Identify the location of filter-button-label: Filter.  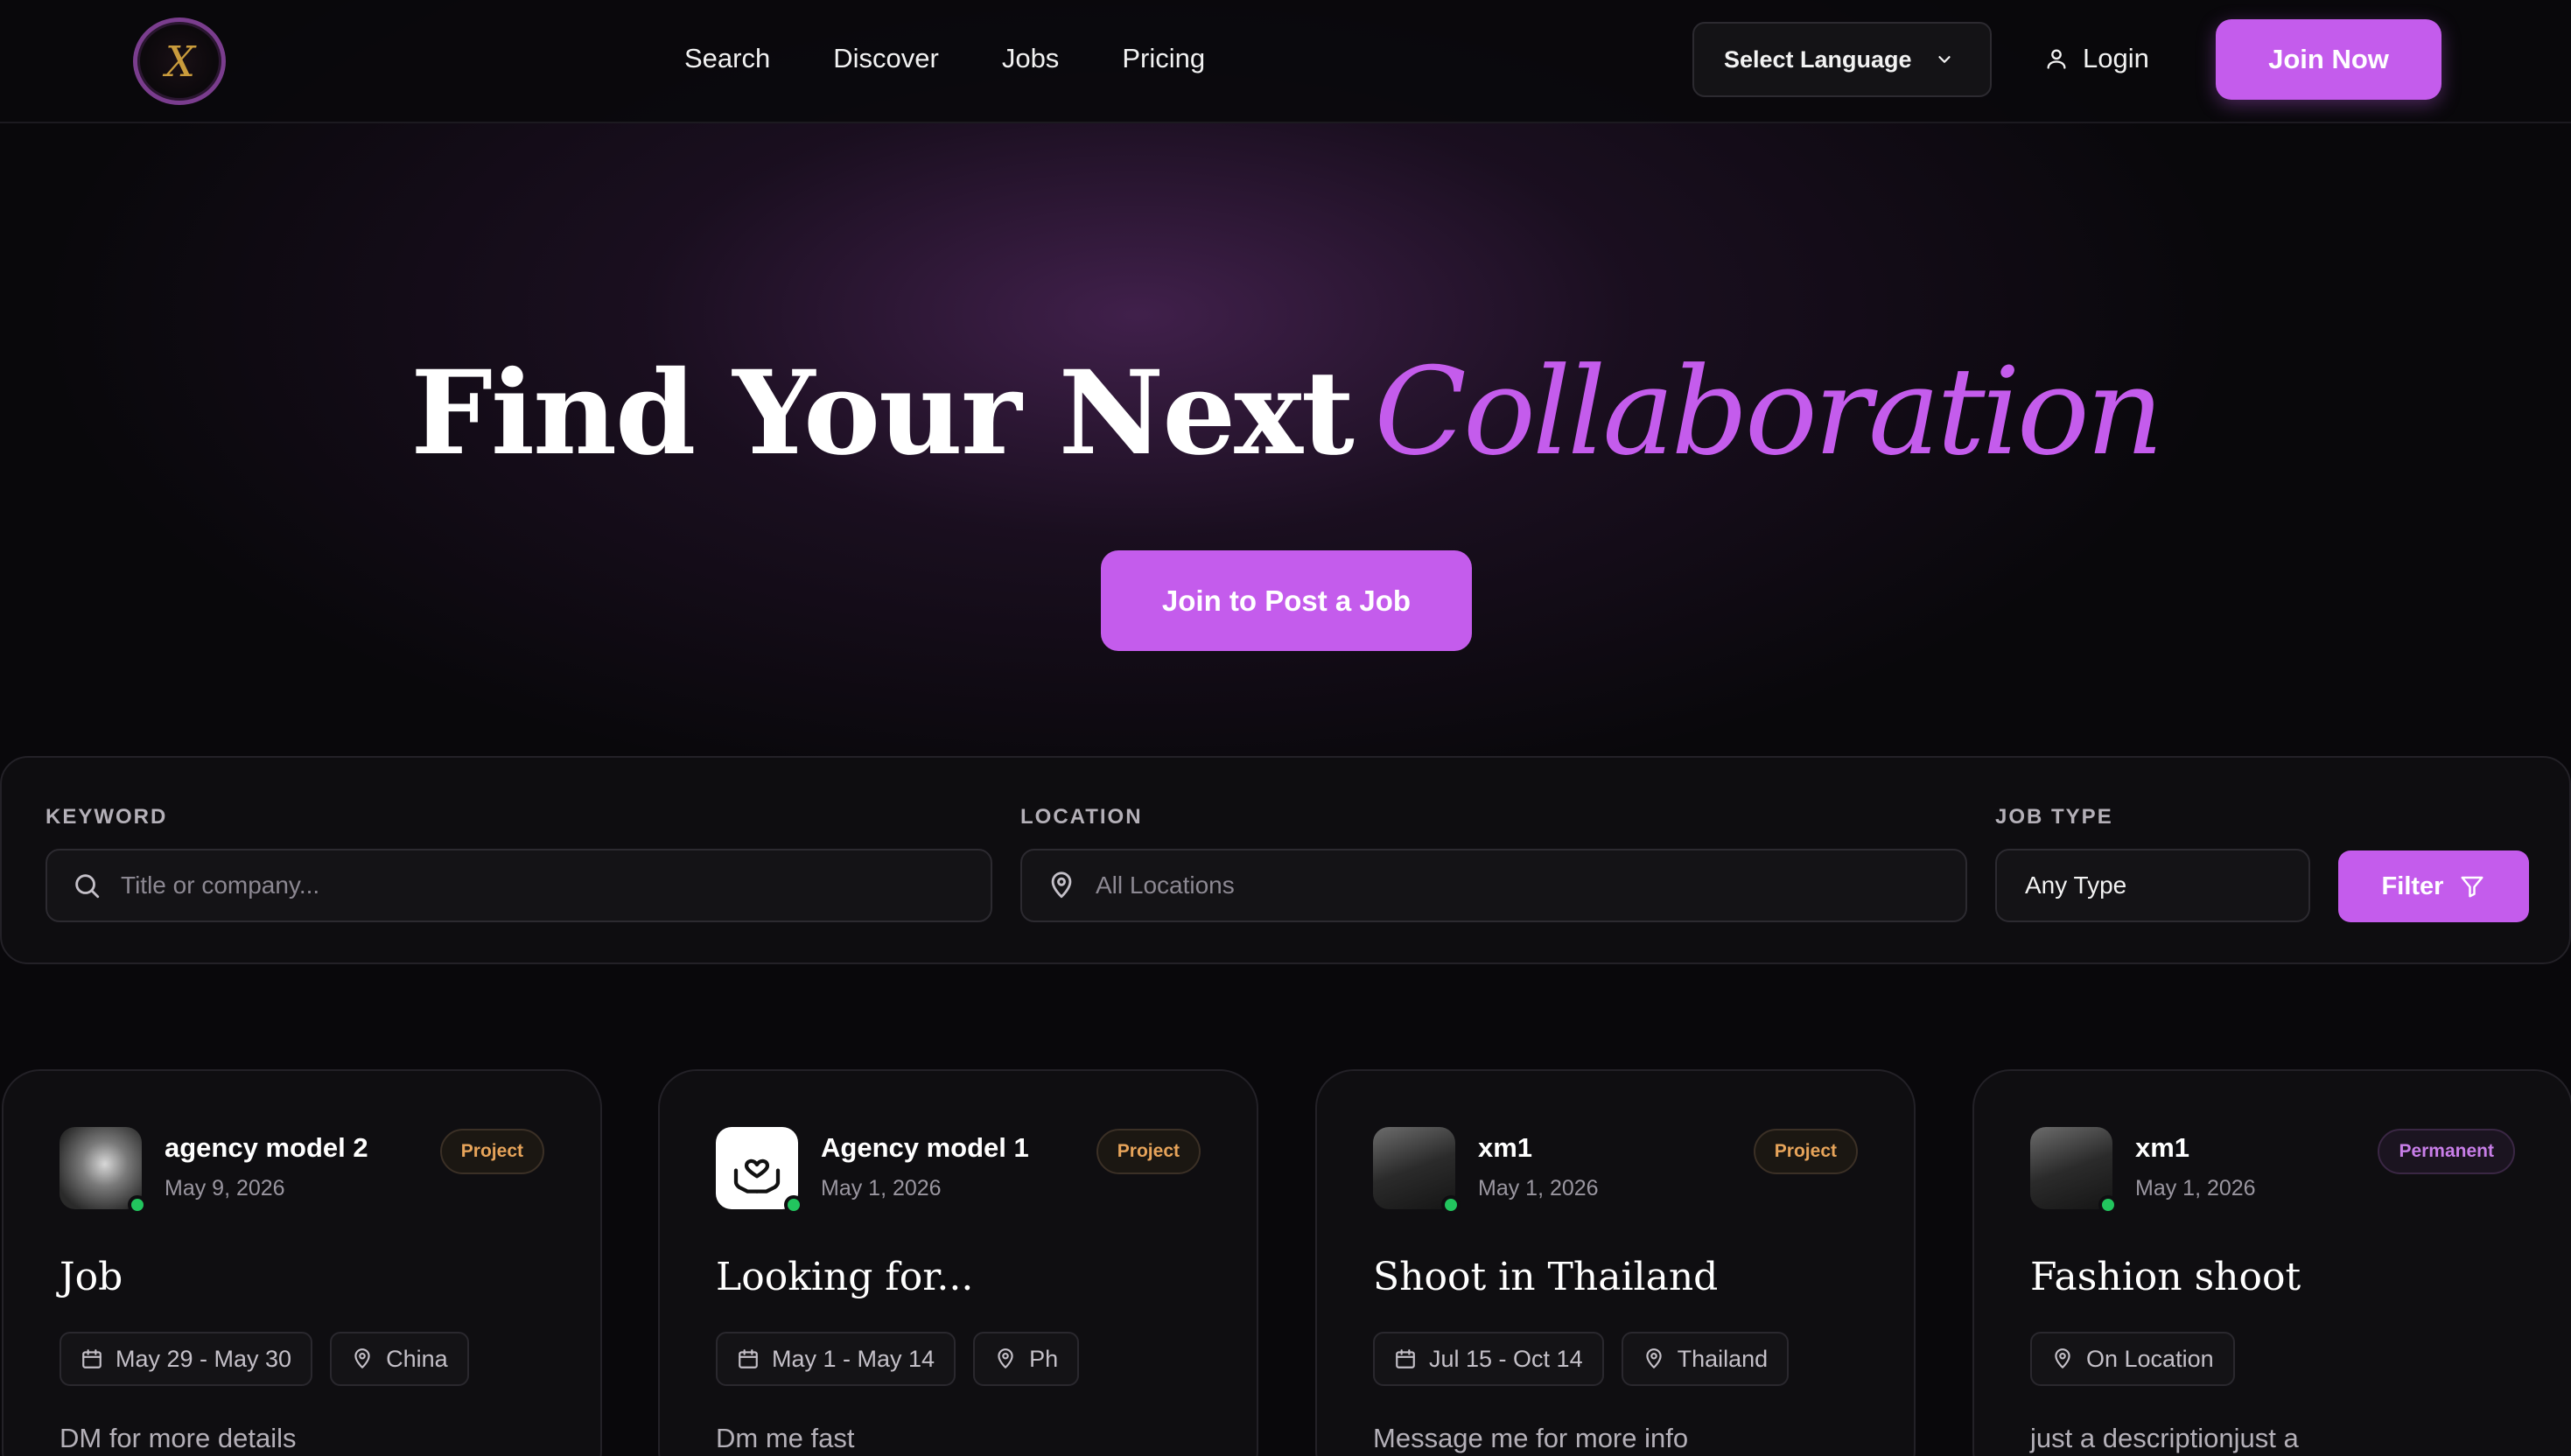
(2412, 886).